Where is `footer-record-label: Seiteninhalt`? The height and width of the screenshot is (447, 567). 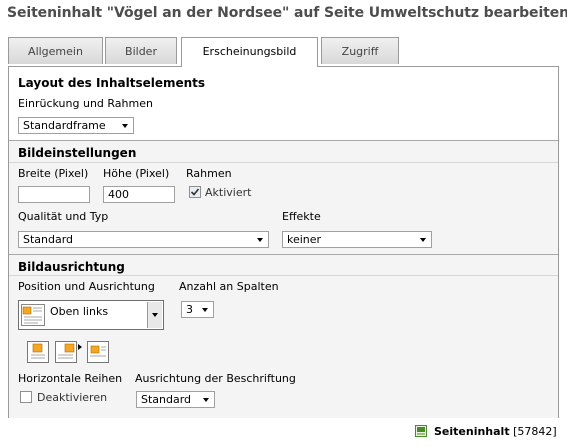 footer-record-label: Seiteninhalt is located at coordinates (472, 431).